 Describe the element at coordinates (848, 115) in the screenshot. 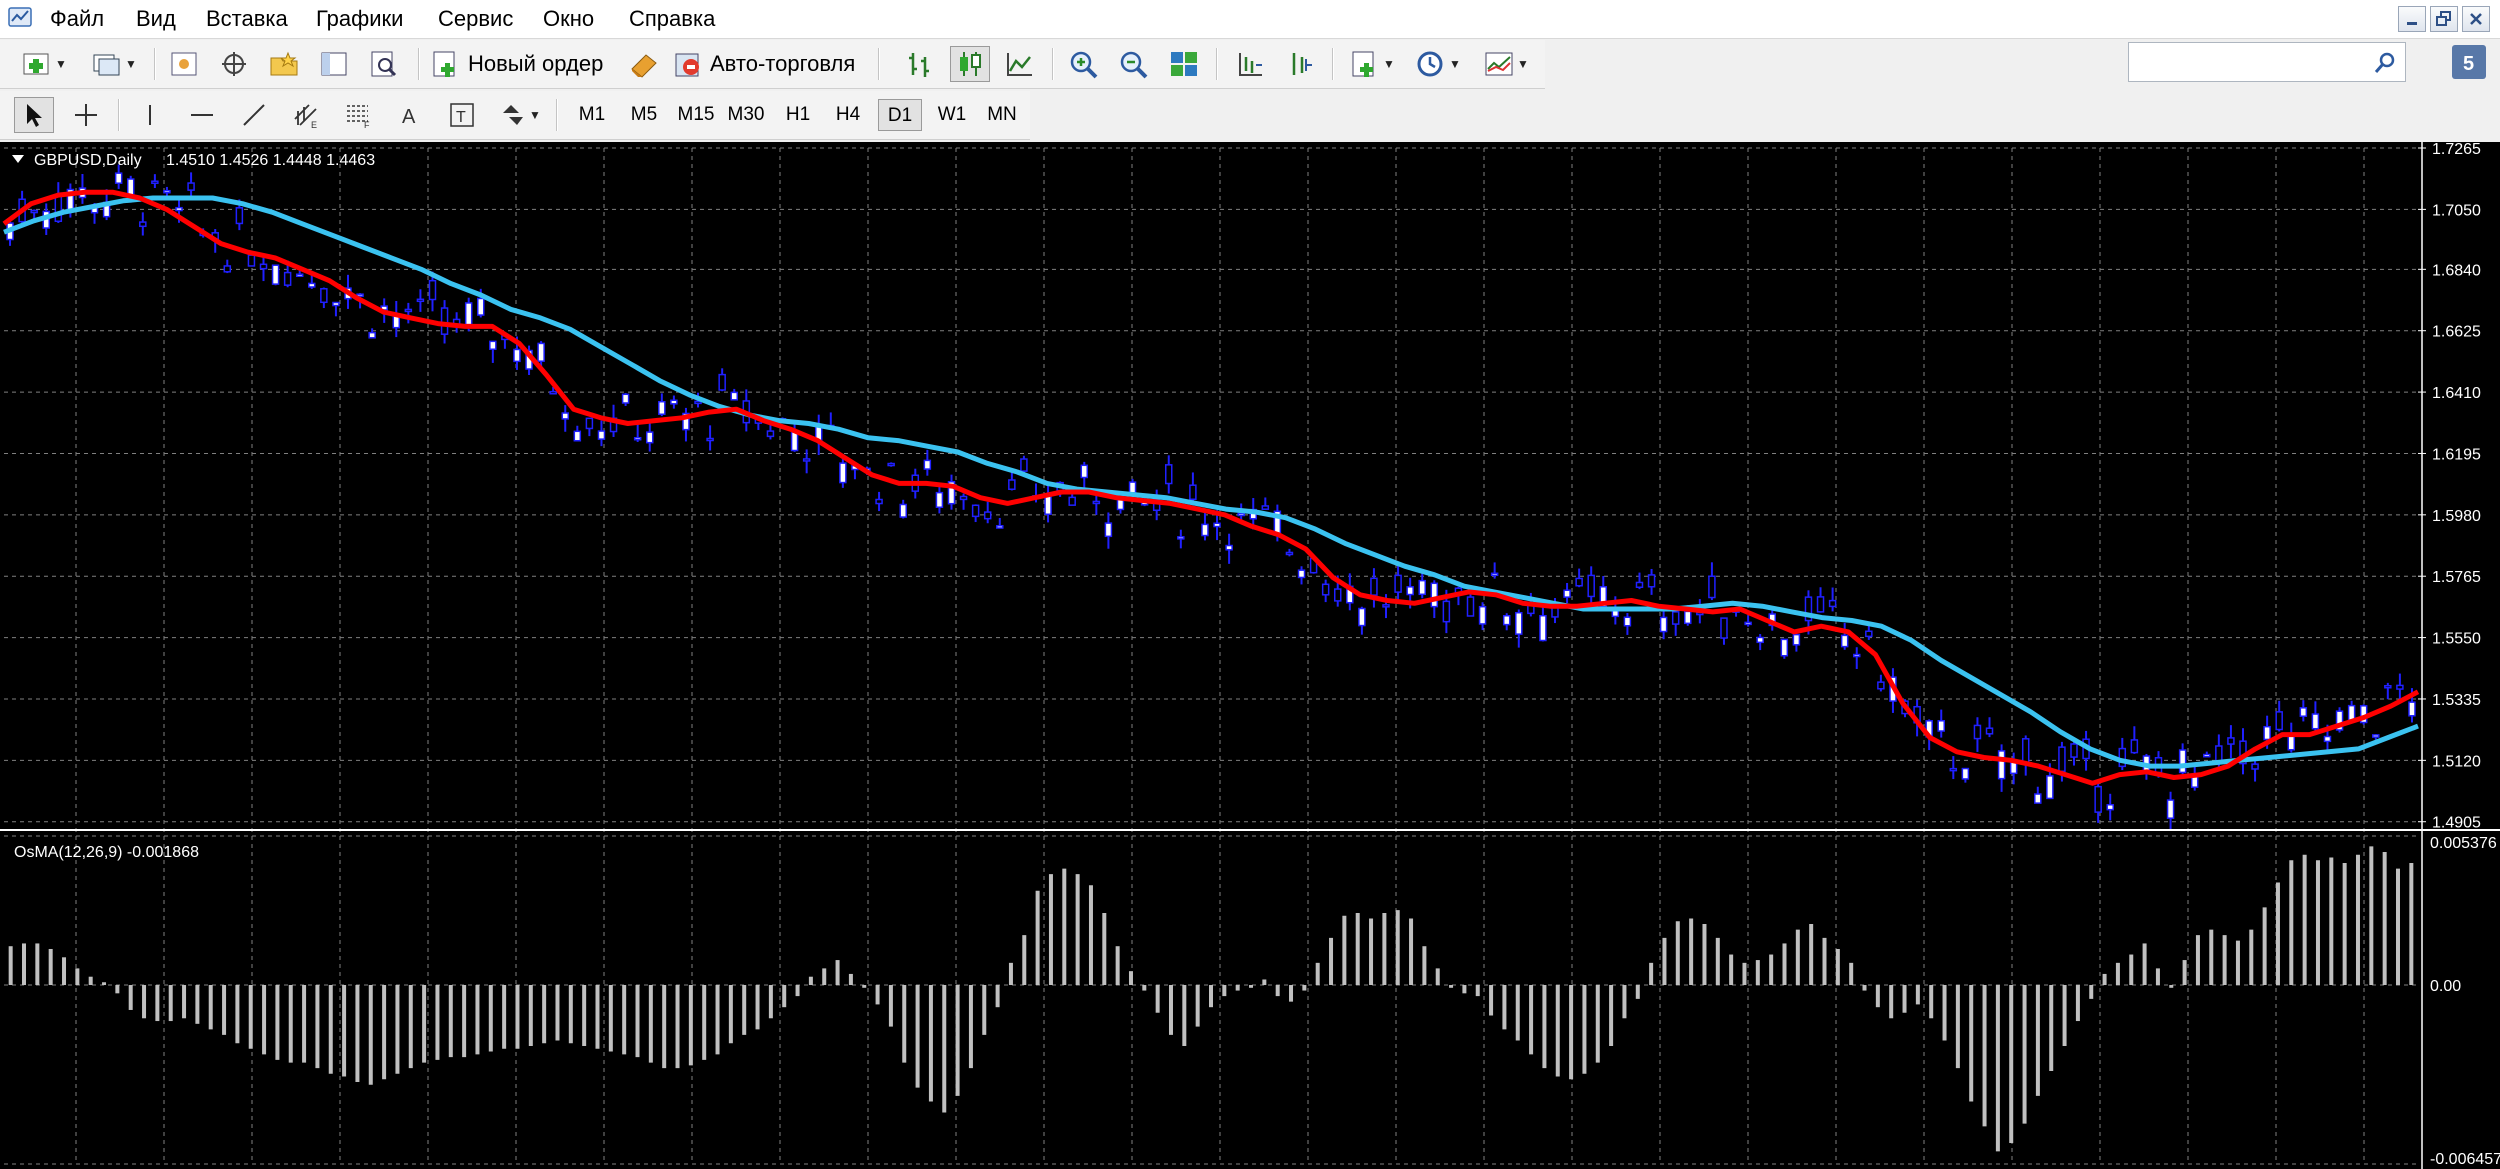

I see `timeframe-h4: H4` at that location.